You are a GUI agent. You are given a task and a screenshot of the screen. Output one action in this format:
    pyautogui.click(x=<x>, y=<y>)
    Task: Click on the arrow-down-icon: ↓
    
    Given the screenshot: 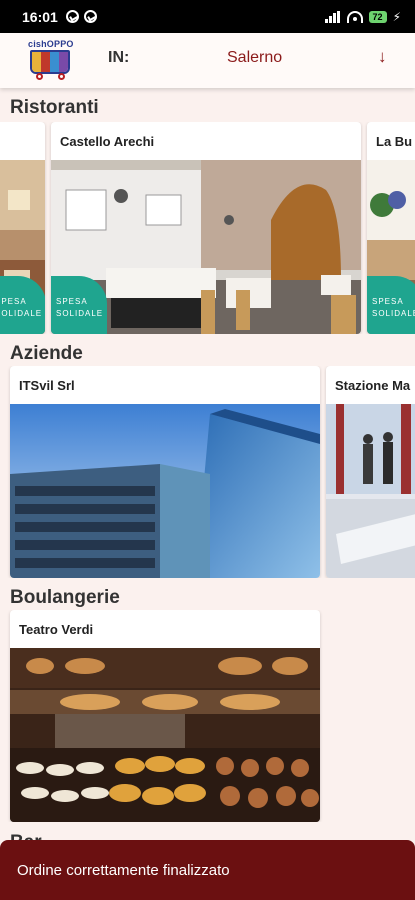 What is the action you would take?
    pyautogui.click(x=382, y=57)
    